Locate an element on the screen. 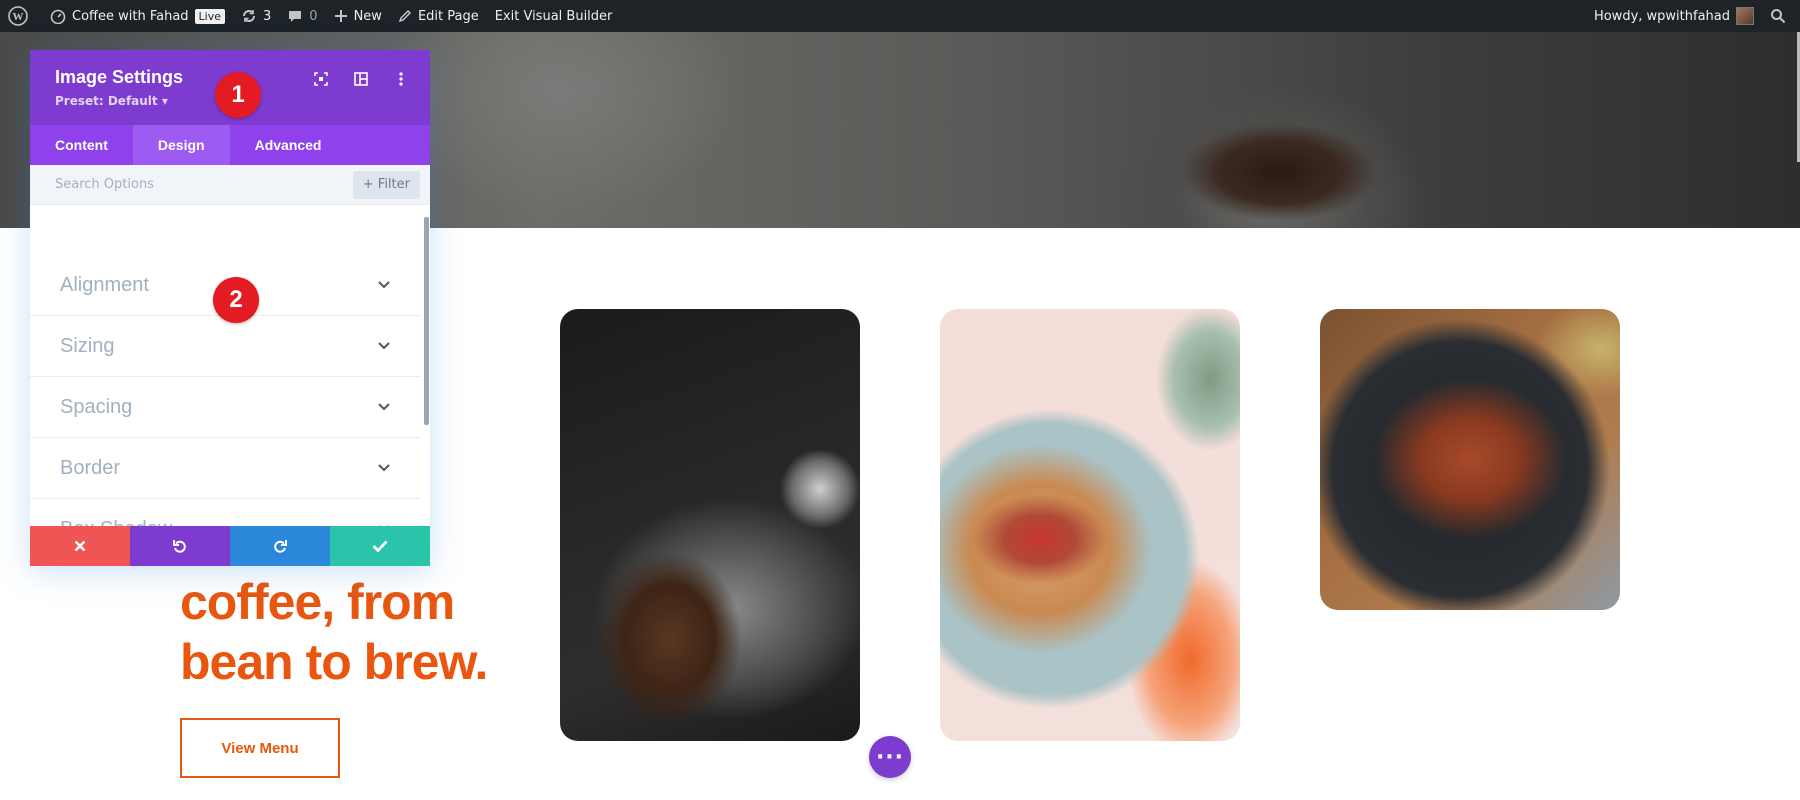 Image resolution: width=1800 pixels, height=800 pixels. edit-page-link: Edit Page is located at coordinates (438, 16).